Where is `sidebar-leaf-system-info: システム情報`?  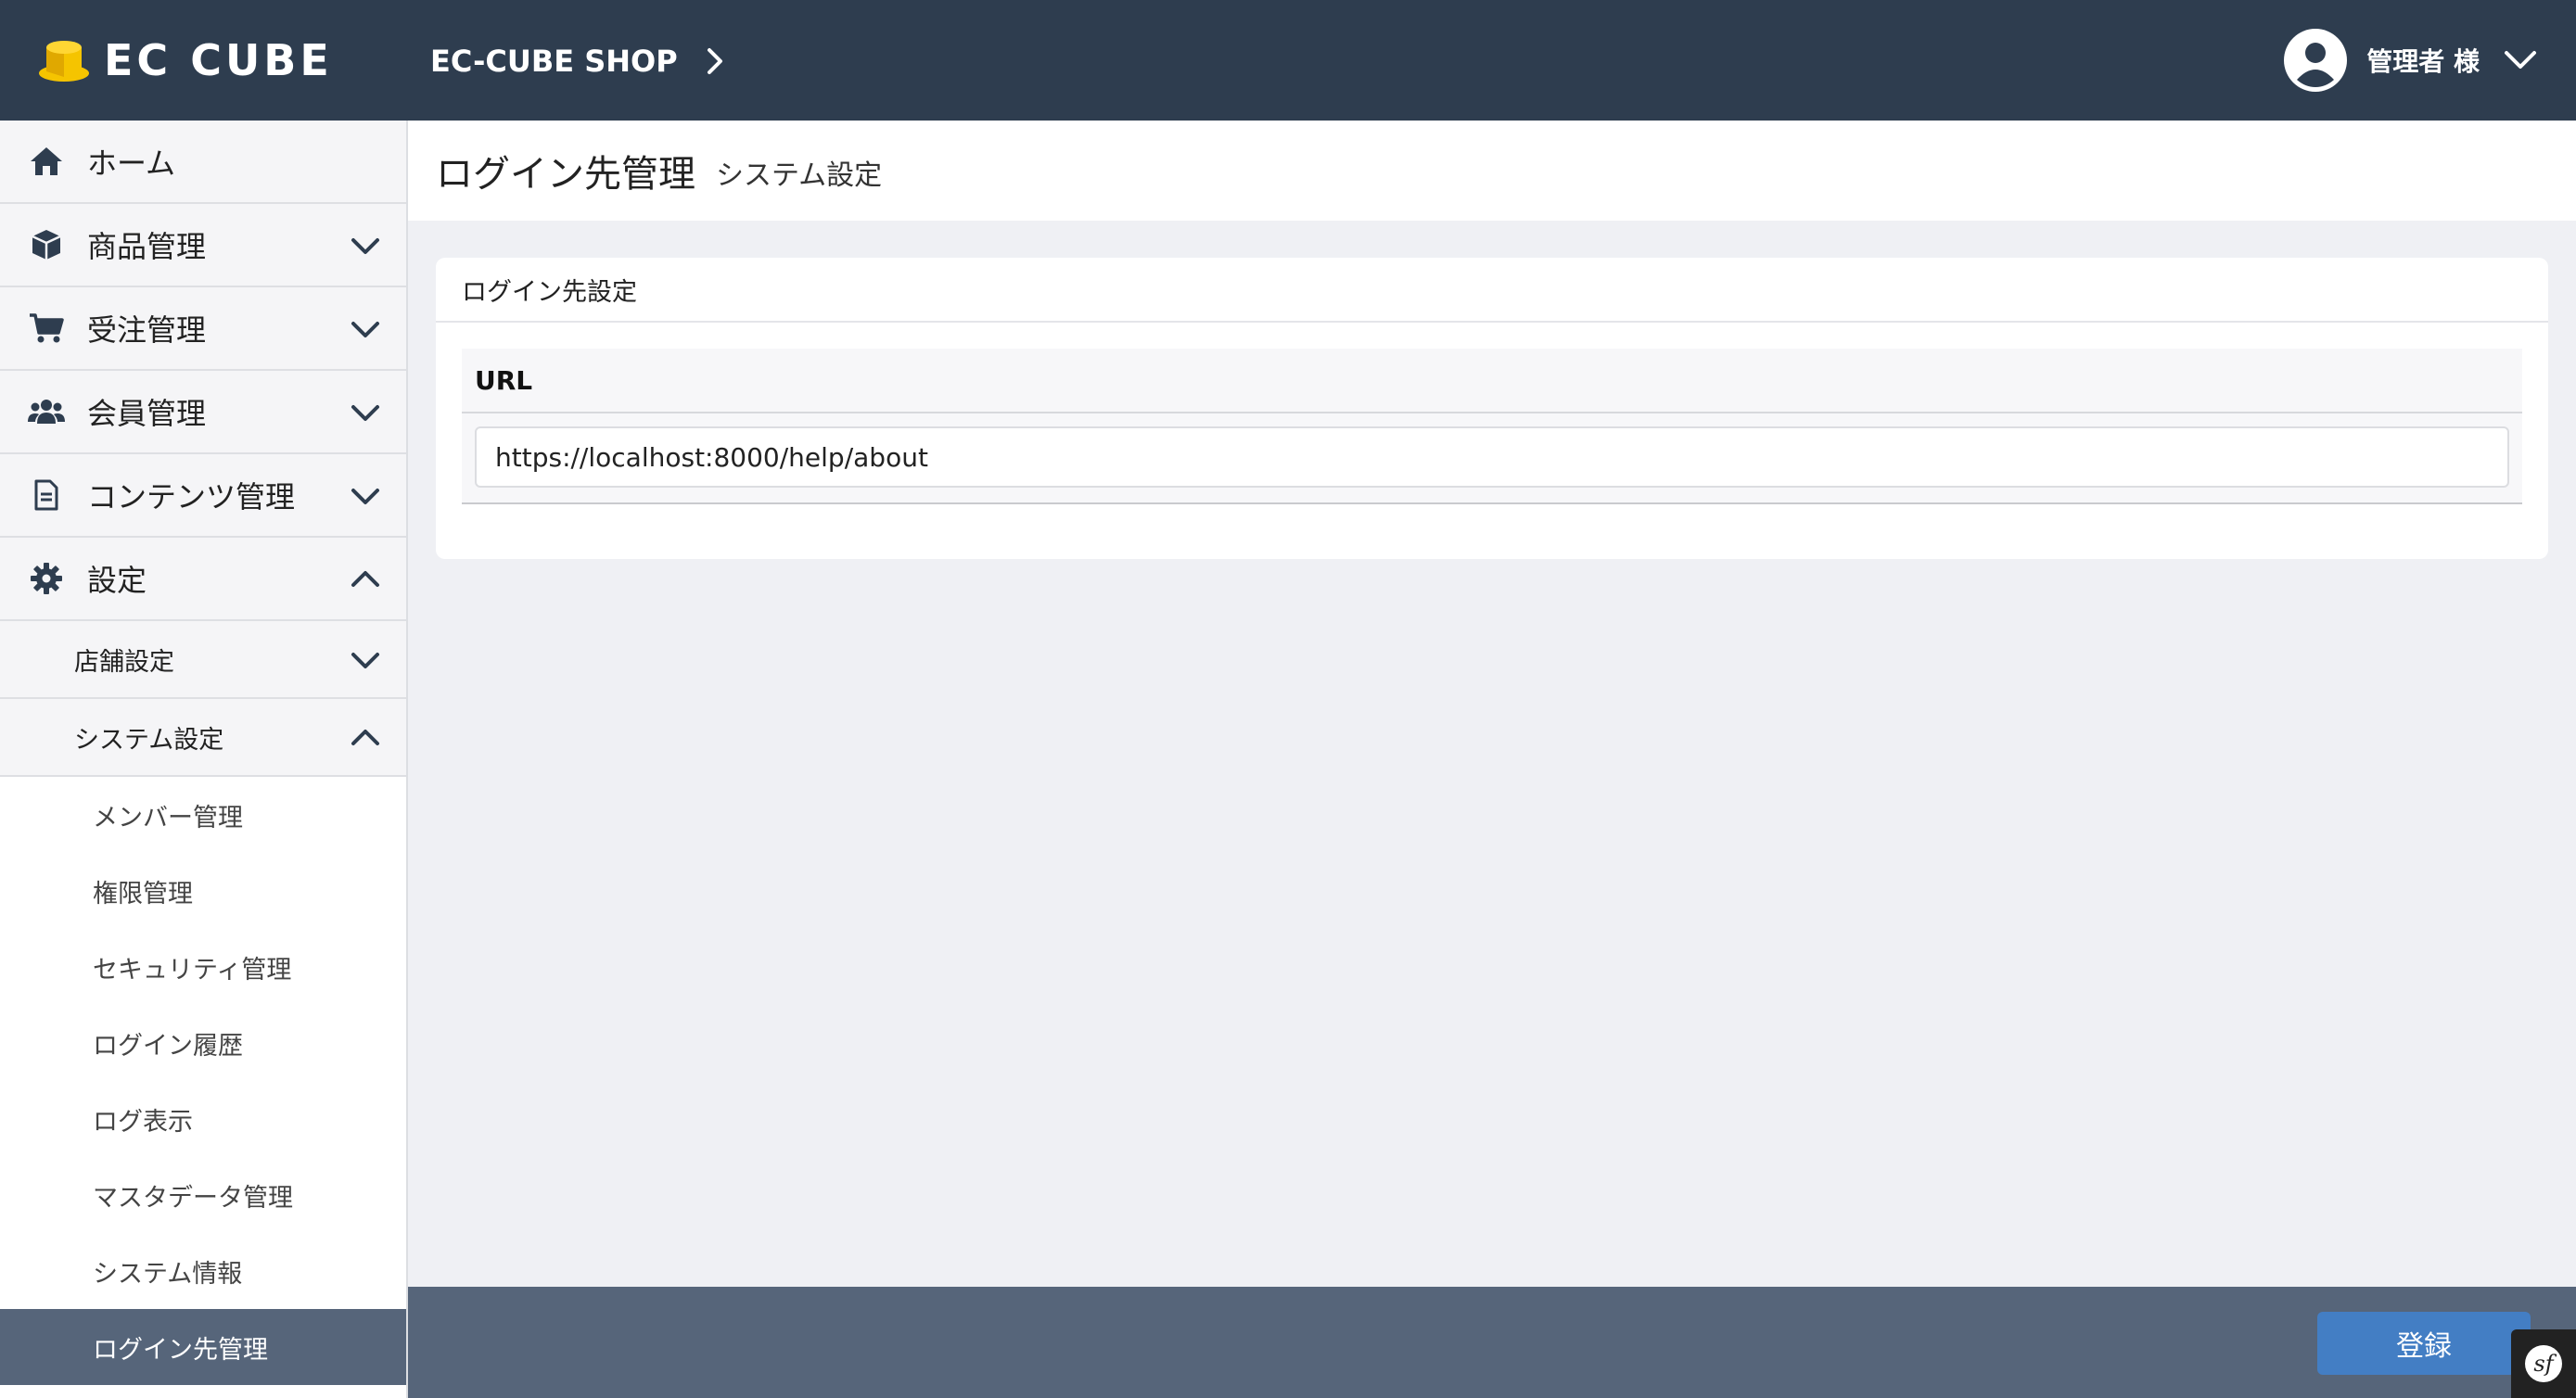 sidebar-leaf-system-info: システム情報 is located at coordinates (203, 1271).